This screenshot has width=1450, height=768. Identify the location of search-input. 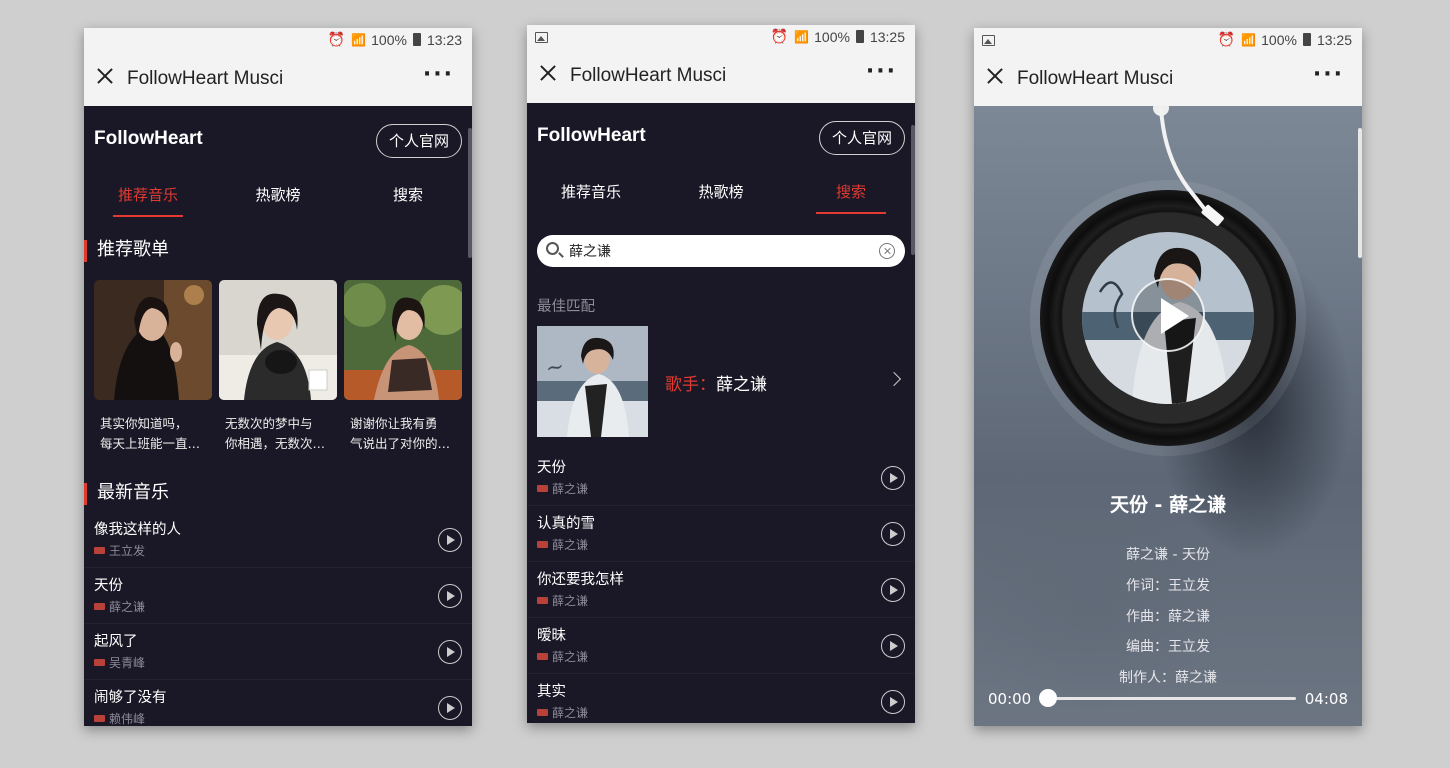
(719, 251).